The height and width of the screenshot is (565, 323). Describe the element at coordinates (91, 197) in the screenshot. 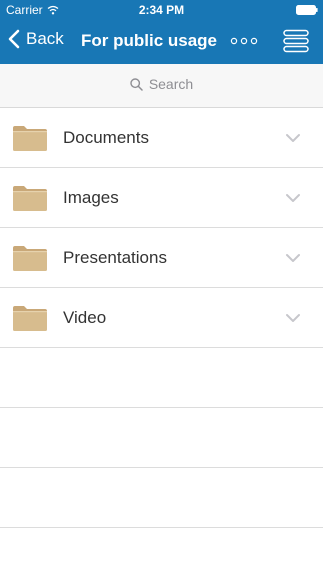

I see `folder-label: Images` at that location.